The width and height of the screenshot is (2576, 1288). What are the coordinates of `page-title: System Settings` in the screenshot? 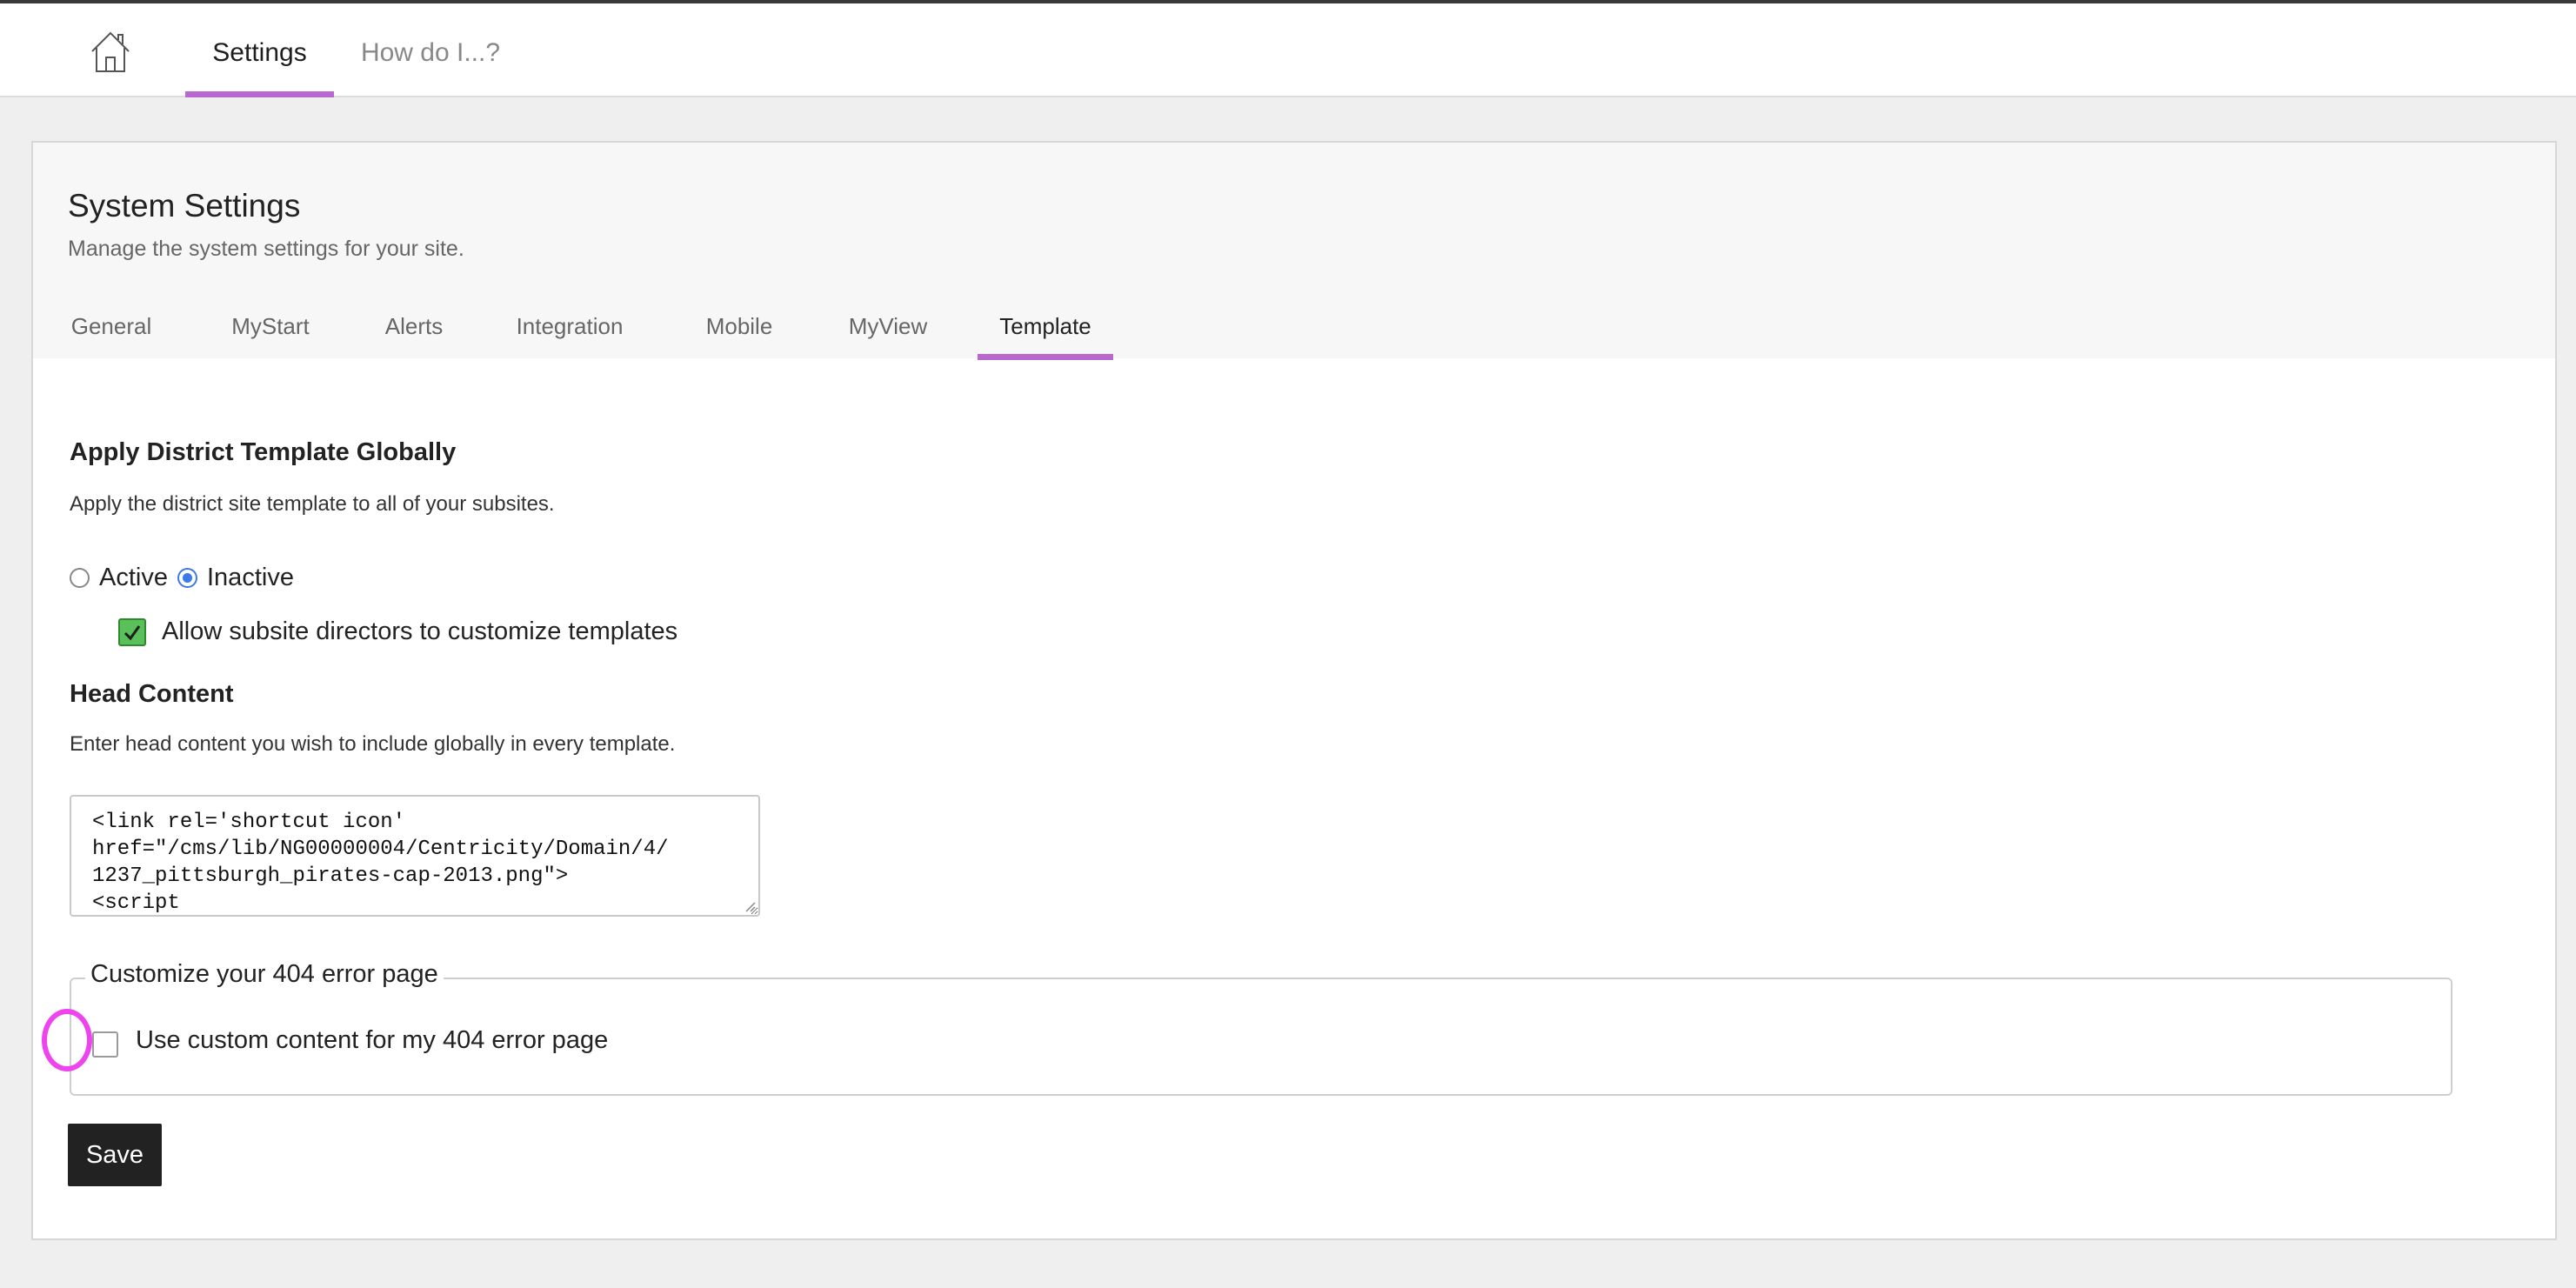 It's located at (184, 206).